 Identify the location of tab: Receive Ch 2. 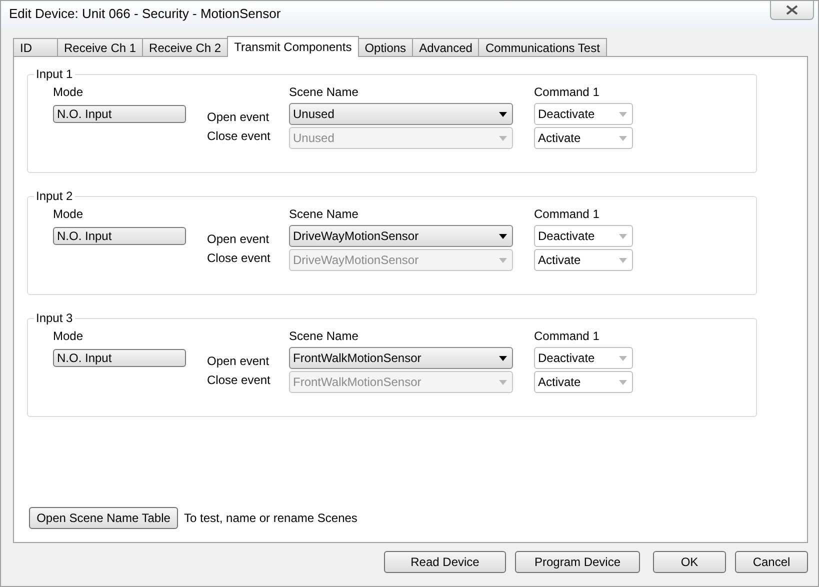
(185, 47).